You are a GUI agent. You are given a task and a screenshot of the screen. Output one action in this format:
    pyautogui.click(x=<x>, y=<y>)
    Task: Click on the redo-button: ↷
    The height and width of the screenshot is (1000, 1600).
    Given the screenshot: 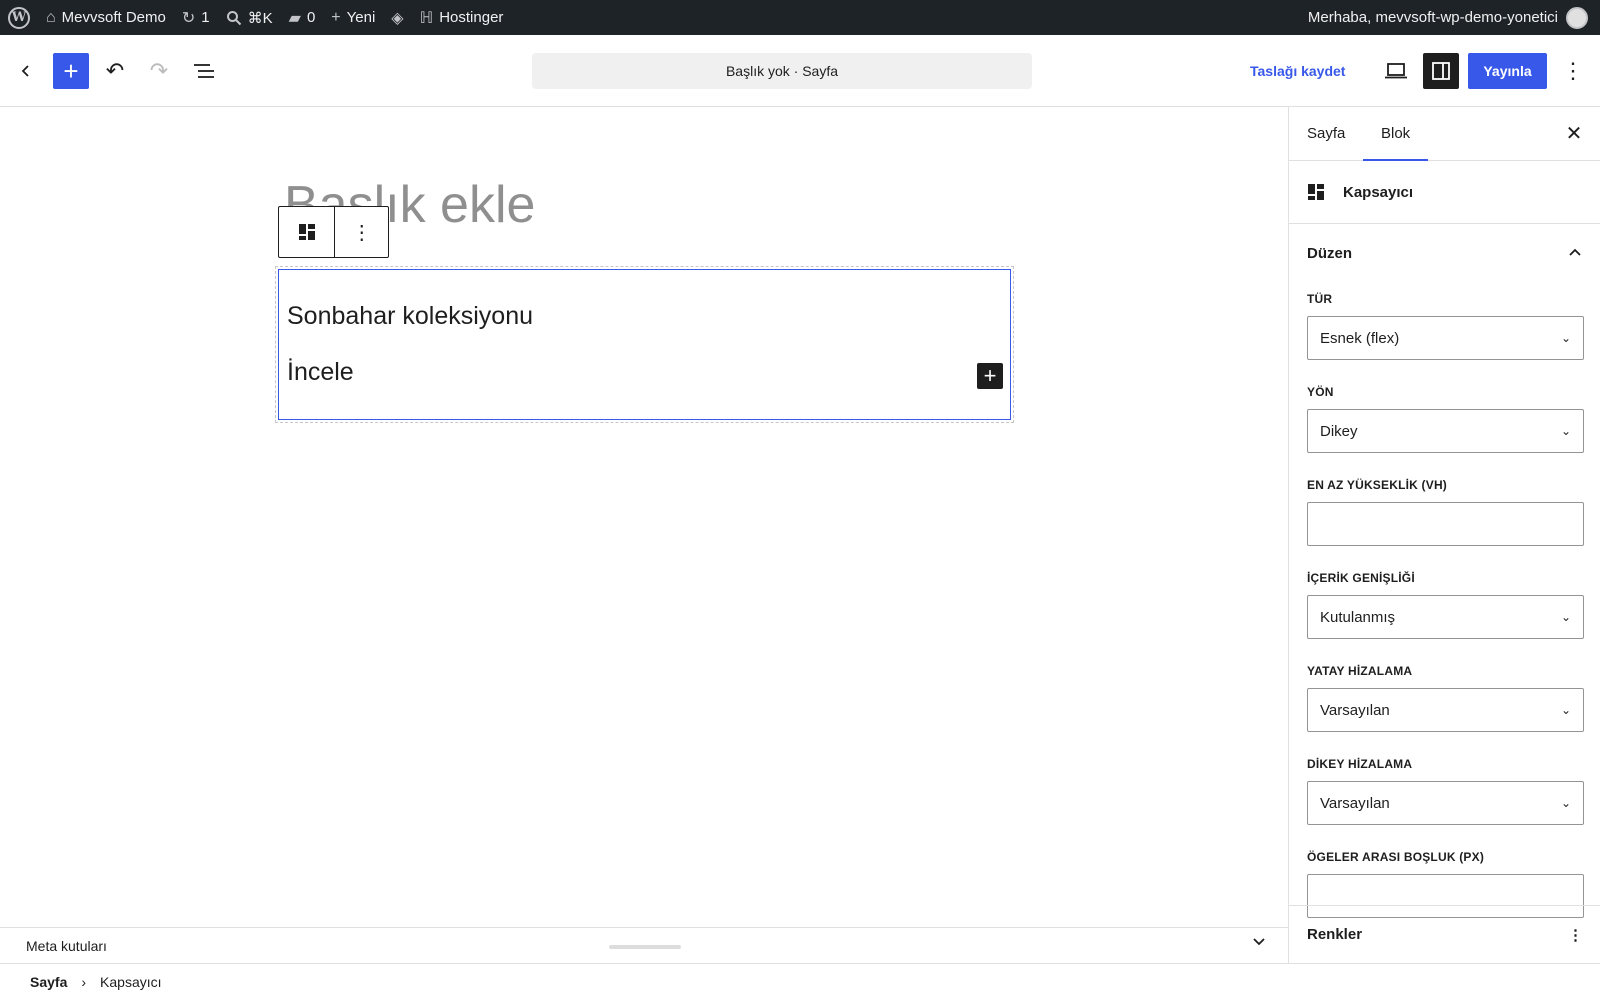 What is the action you would take?
    pyautogui.click(x=159, y=71)
    